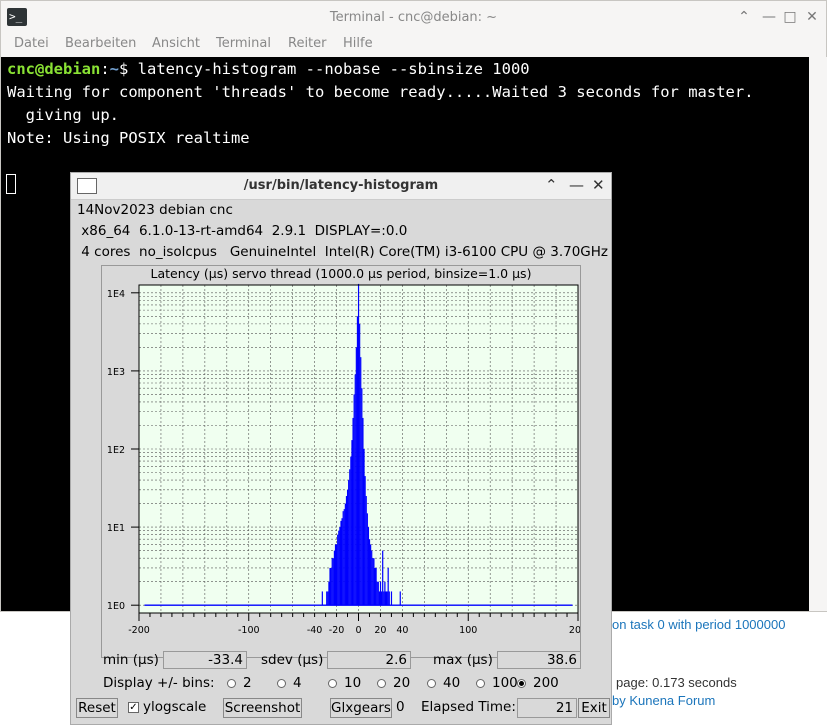 Image resolution: width=827 pixels, height=725 pixels. I want to click on ylogscale-checkbox: ✓, so click(133, 707).